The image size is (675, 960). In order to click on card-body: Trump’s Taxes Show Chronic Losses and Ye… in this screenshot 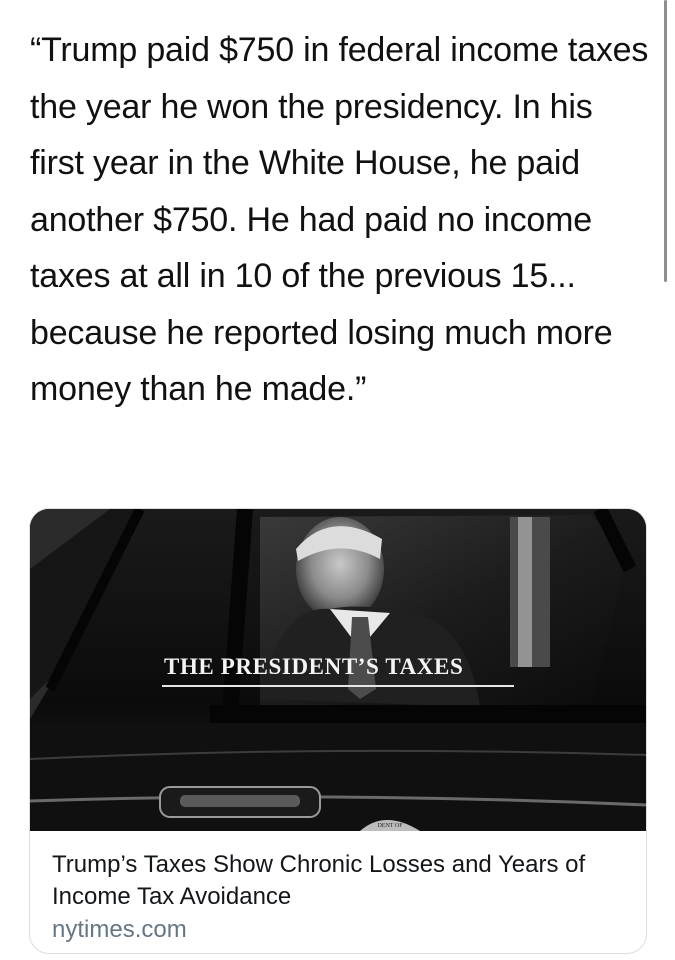, I will do `click(338, 889)`.